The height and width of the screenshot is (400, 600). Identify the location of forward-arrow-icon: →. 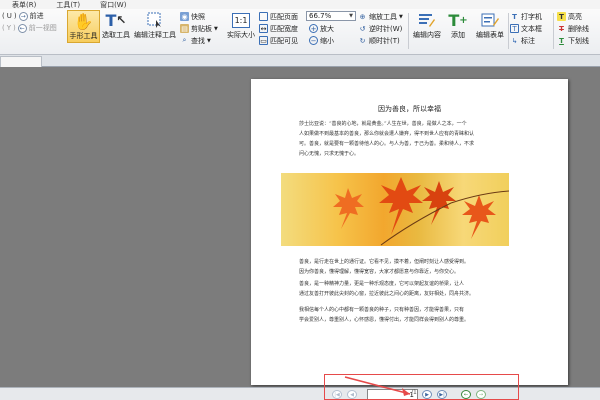
(23, 16).